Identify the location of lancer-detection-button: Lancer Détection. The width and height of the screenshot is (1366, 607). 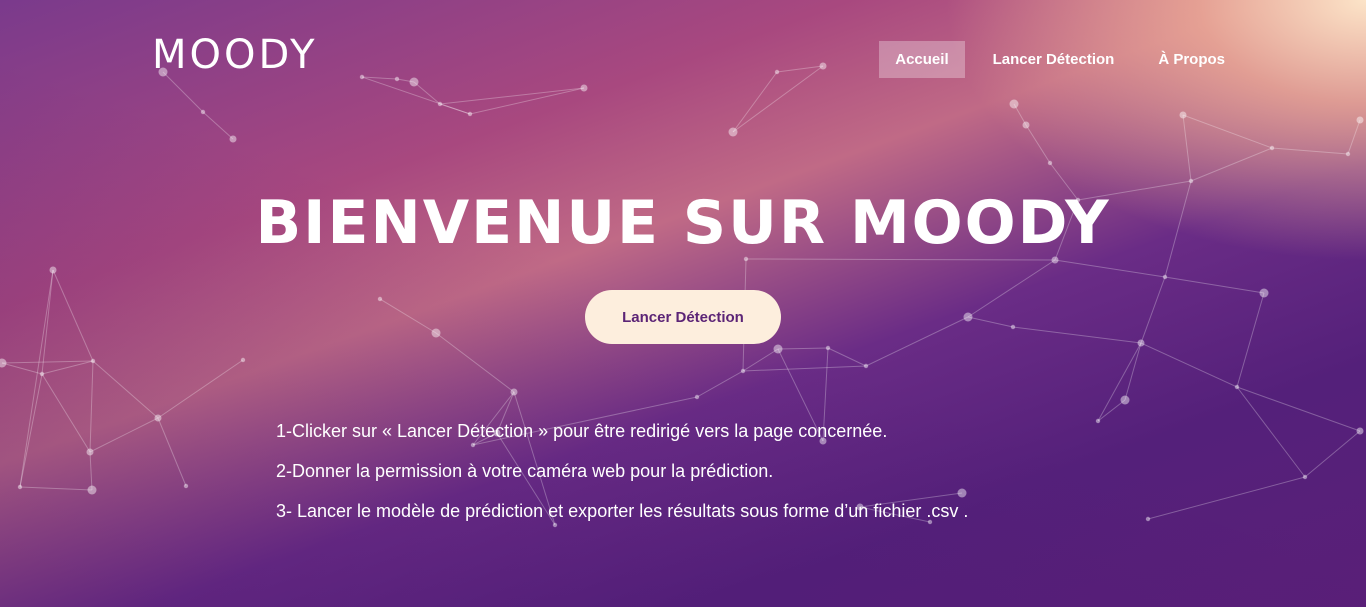
(683, 317).